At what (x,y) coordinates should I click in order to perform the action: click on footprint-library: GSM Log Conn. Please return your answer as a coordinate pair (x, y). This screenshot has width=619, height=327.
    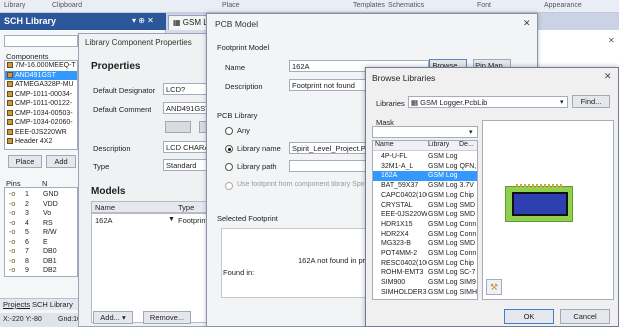
    Looking at the image, I should click on (452, 224).